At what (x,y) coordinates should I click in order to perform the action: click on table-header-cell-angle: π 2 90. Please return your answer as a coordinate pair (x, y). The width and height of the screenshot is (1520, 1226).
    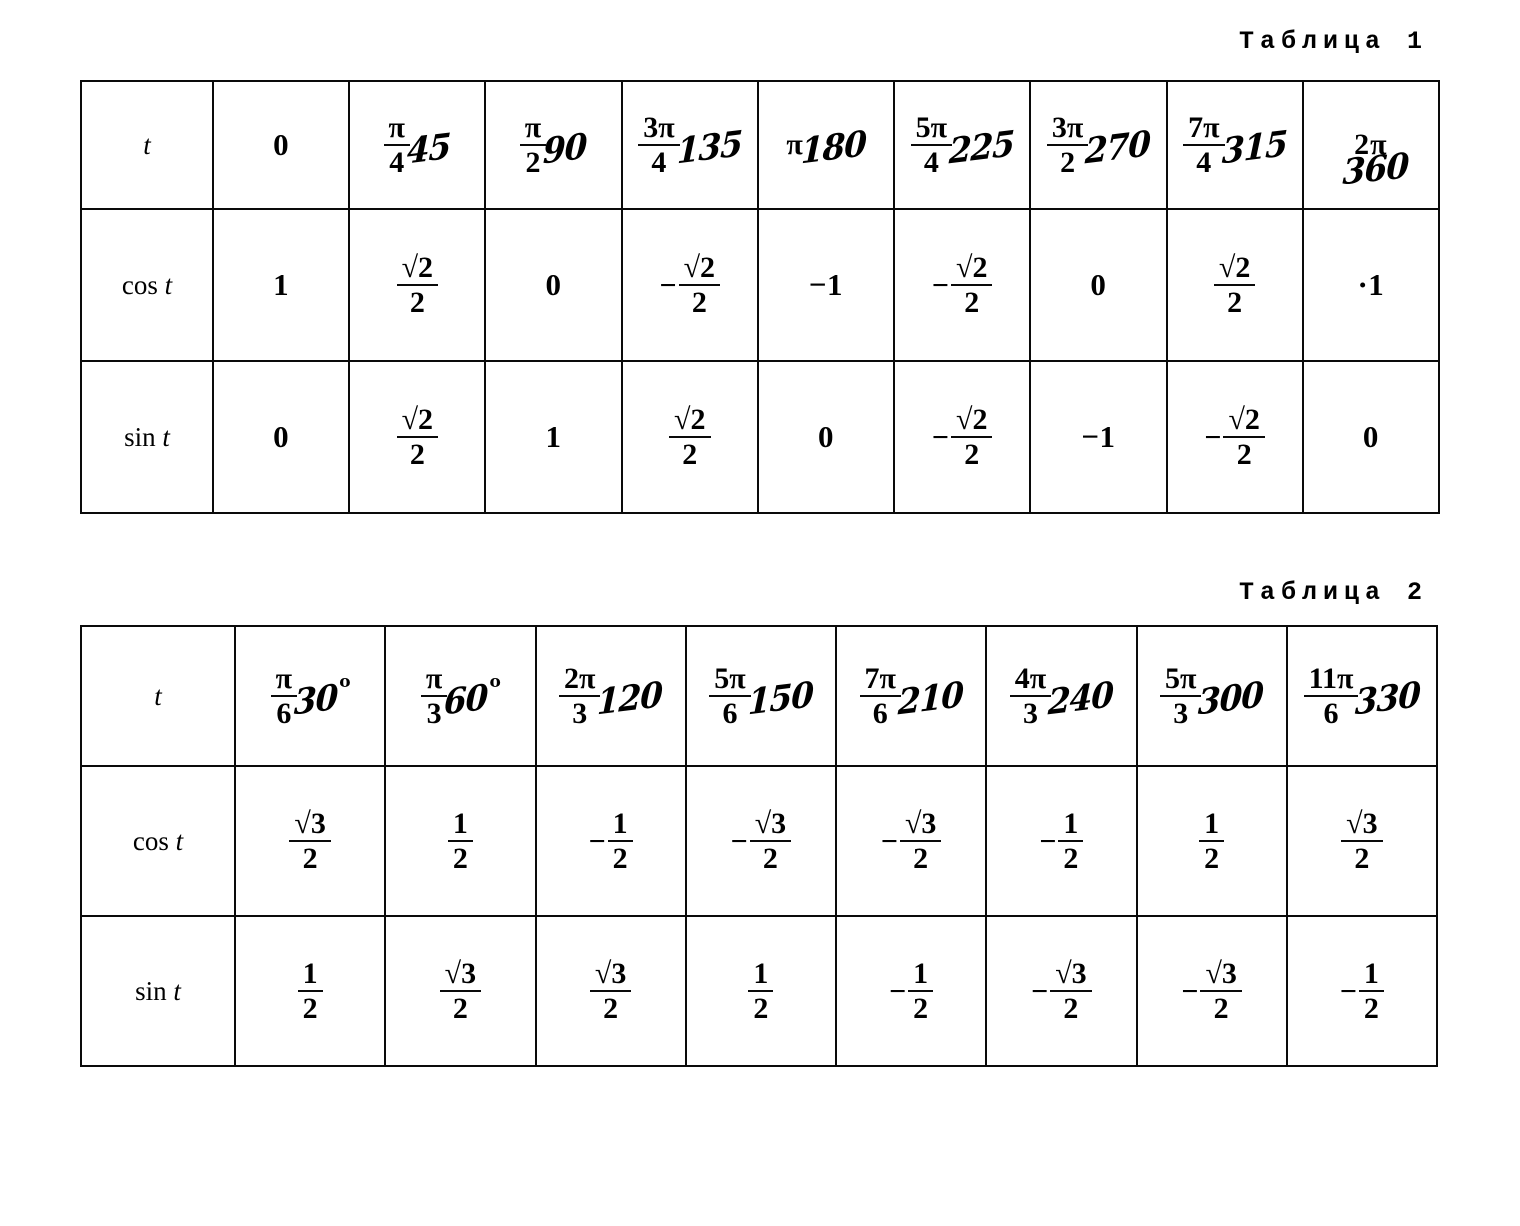
    Looking at the image, I should click on (553, 145).